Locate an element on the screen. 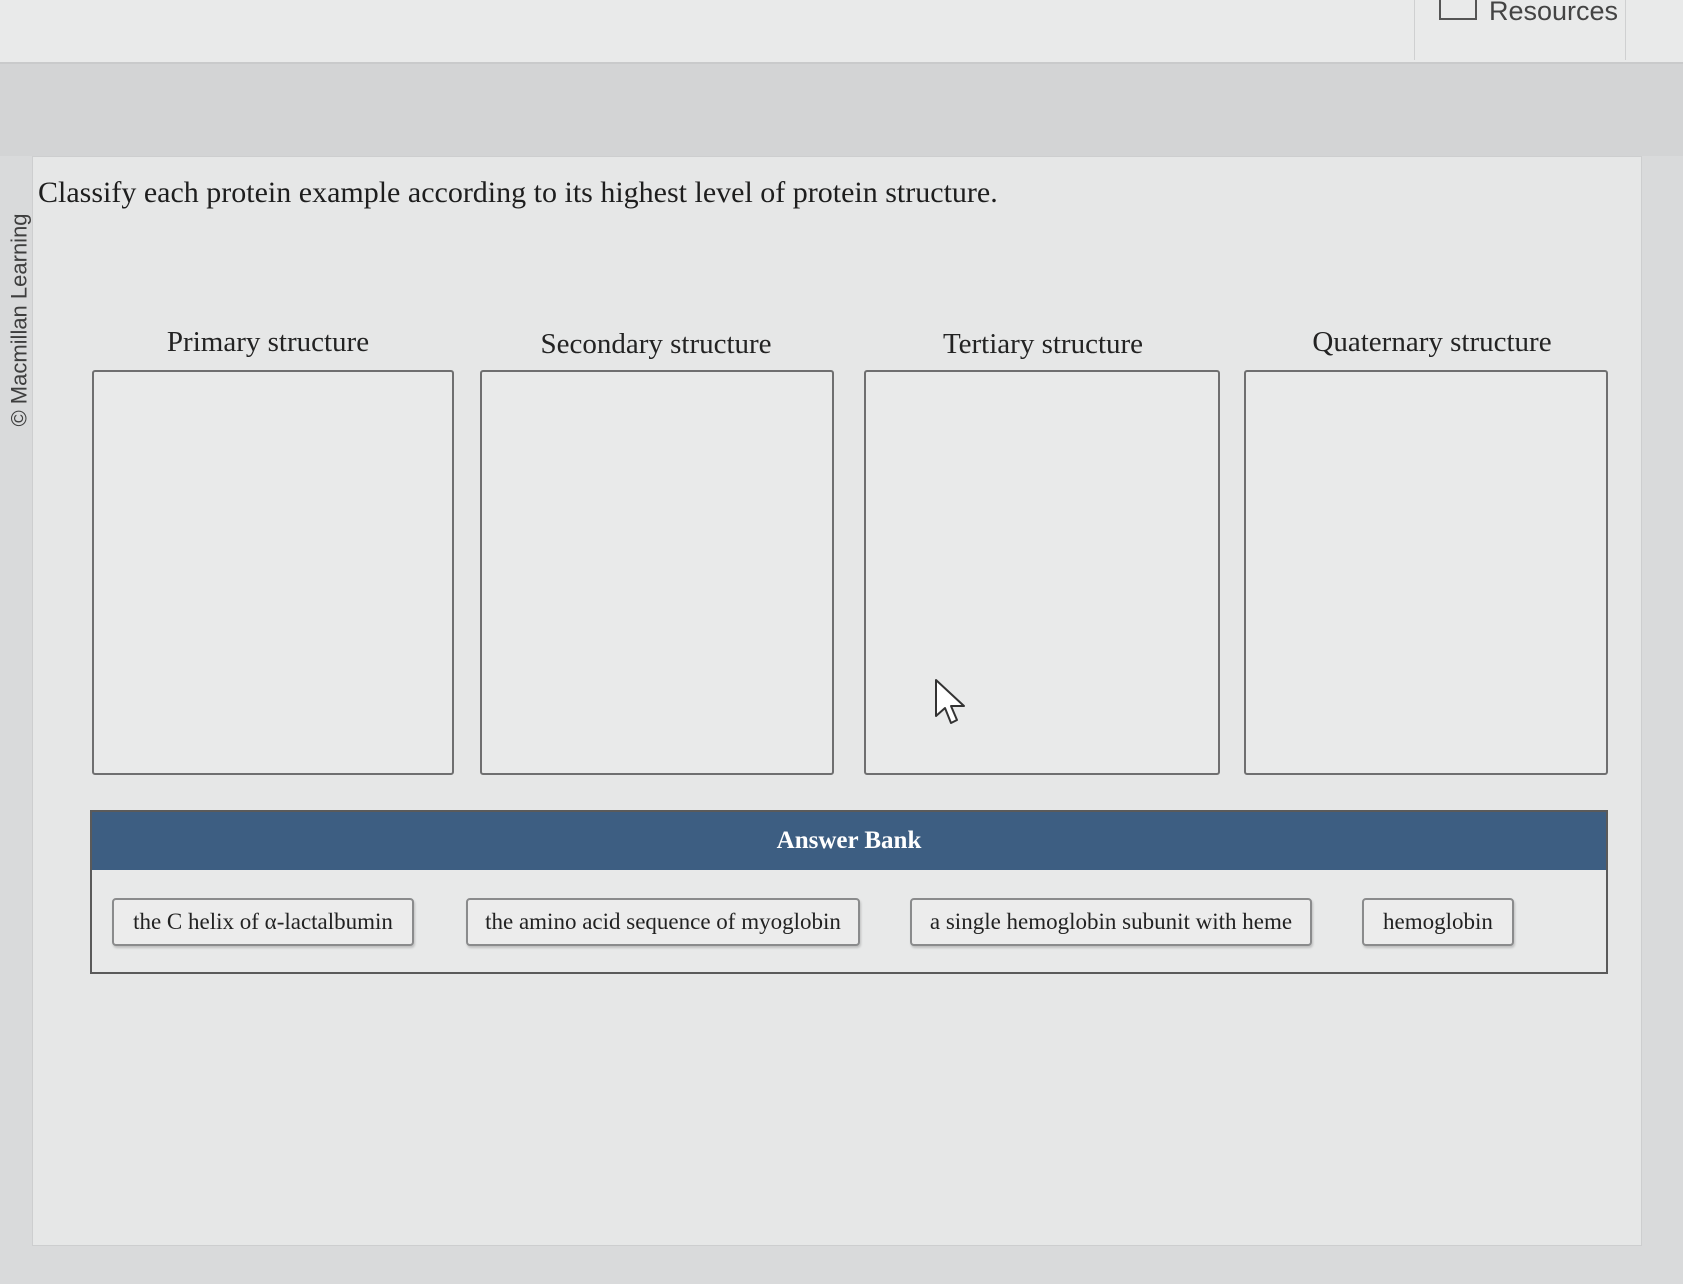 The width and height of the screenshot is (1683, 1284). watermark-text: © Macmillan Learning is located at coordinates (19, 320).